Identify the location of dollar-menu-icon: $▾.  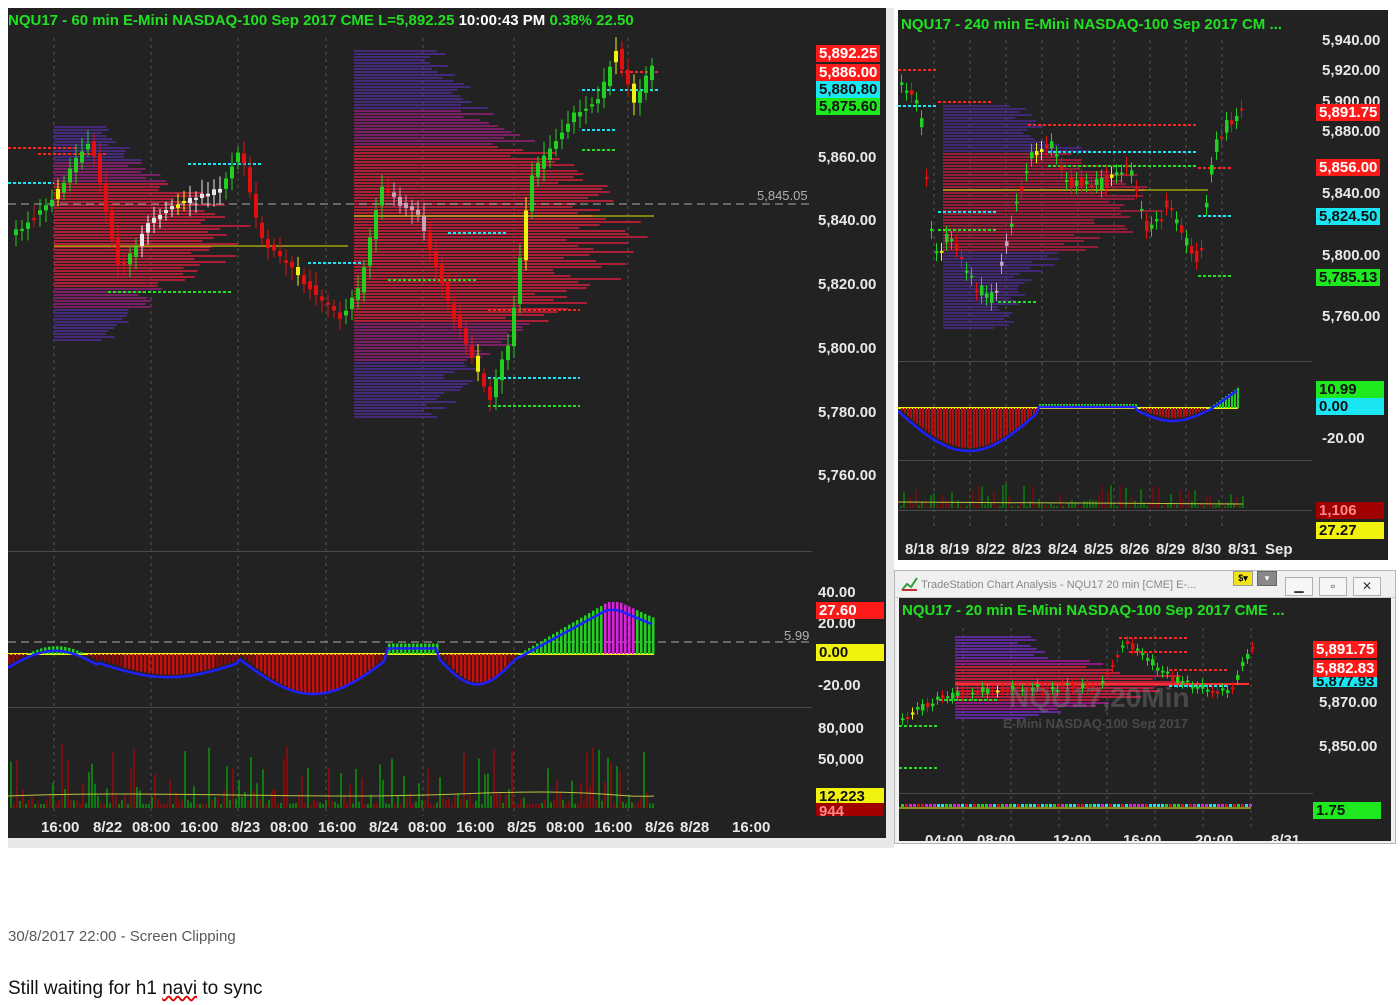
(1243, 578).